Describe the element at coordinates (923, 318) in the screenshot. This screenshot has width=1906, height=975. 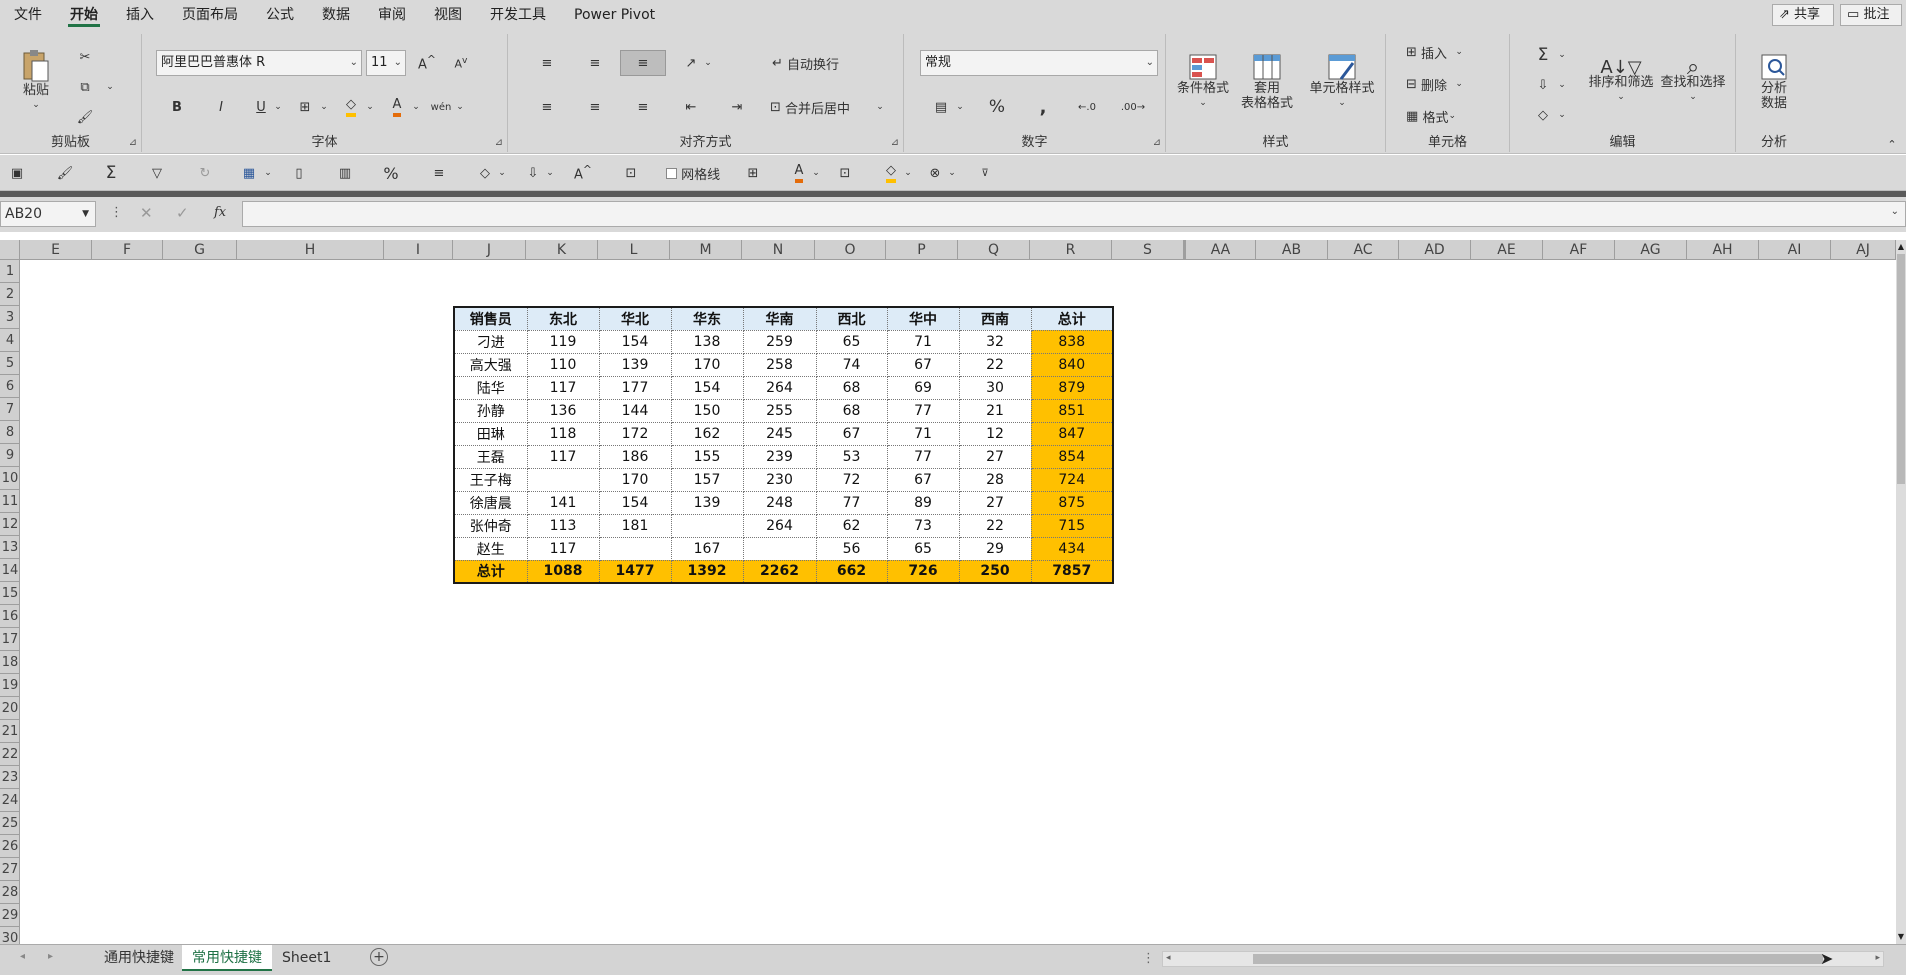
I see `table-cell: 华中` at that location.